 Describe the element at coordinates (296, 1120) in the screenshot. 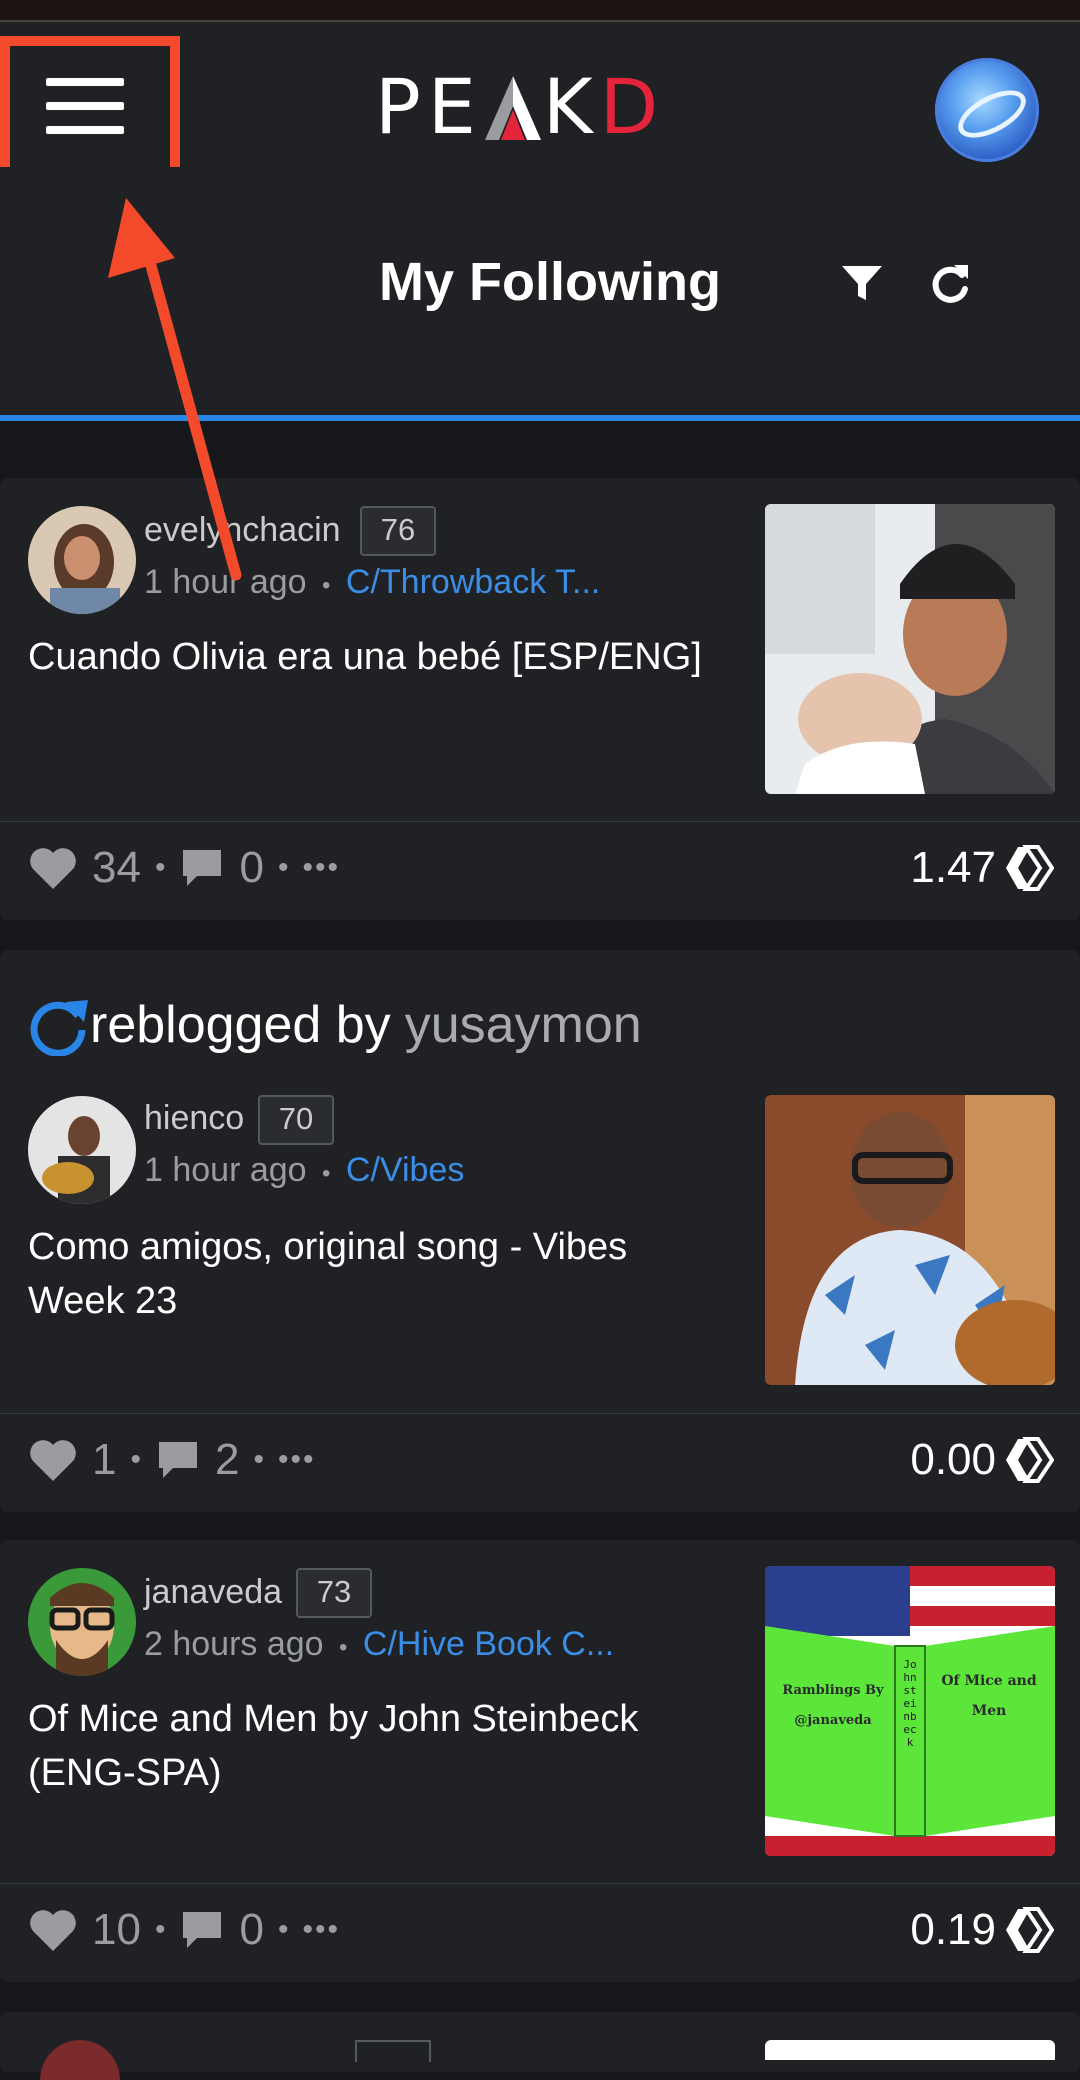

I see `reputation-badge: 70` at that location.